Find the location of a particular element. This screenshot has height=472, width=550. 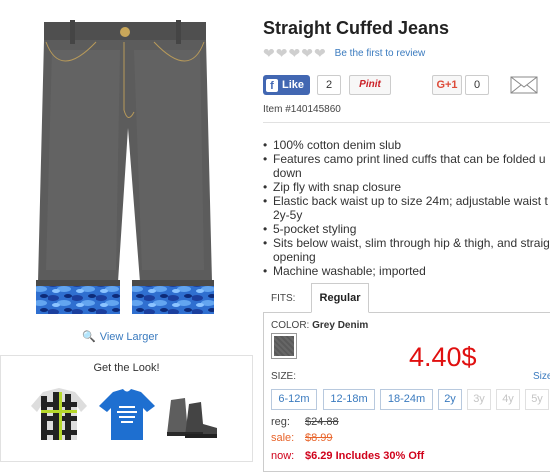

get-the-look-panel: Get the Look! is located at coordinates (126, 408).